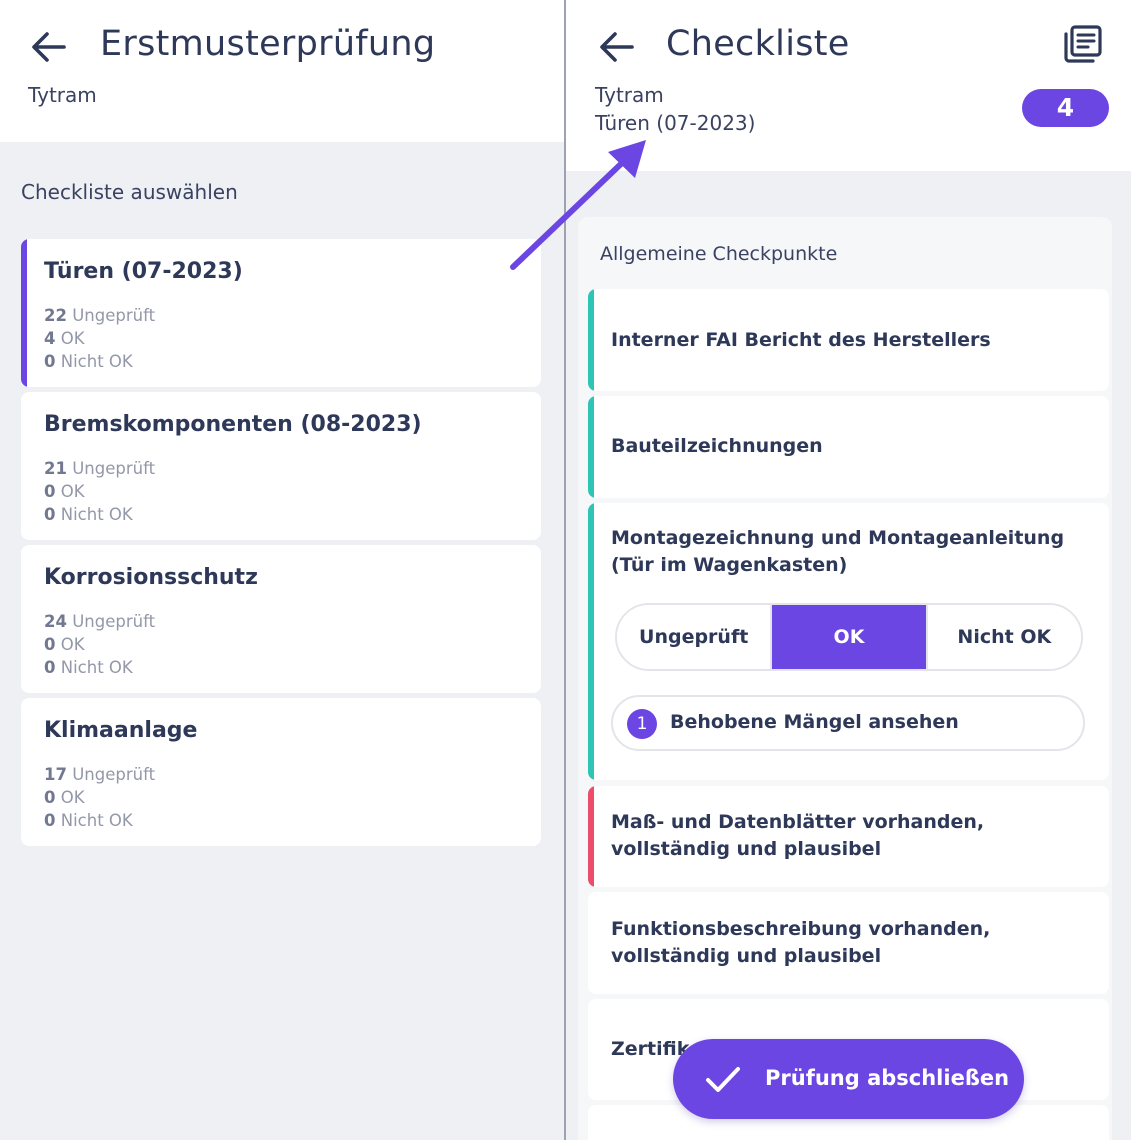 This screenshot has height=1140, width=1131. I want to click on checklist-name: Klimaanlage, so click(121, 730).